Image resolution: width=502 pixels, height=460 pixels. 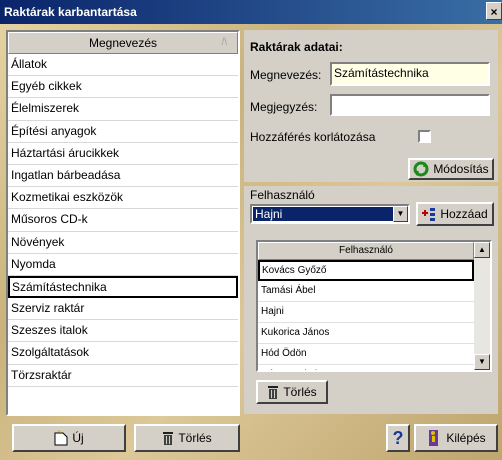 What do you see at coordinates (286, 75) in the screenshot?
I see `name-label: Megnevezés:` at bounding box center [286, 75].